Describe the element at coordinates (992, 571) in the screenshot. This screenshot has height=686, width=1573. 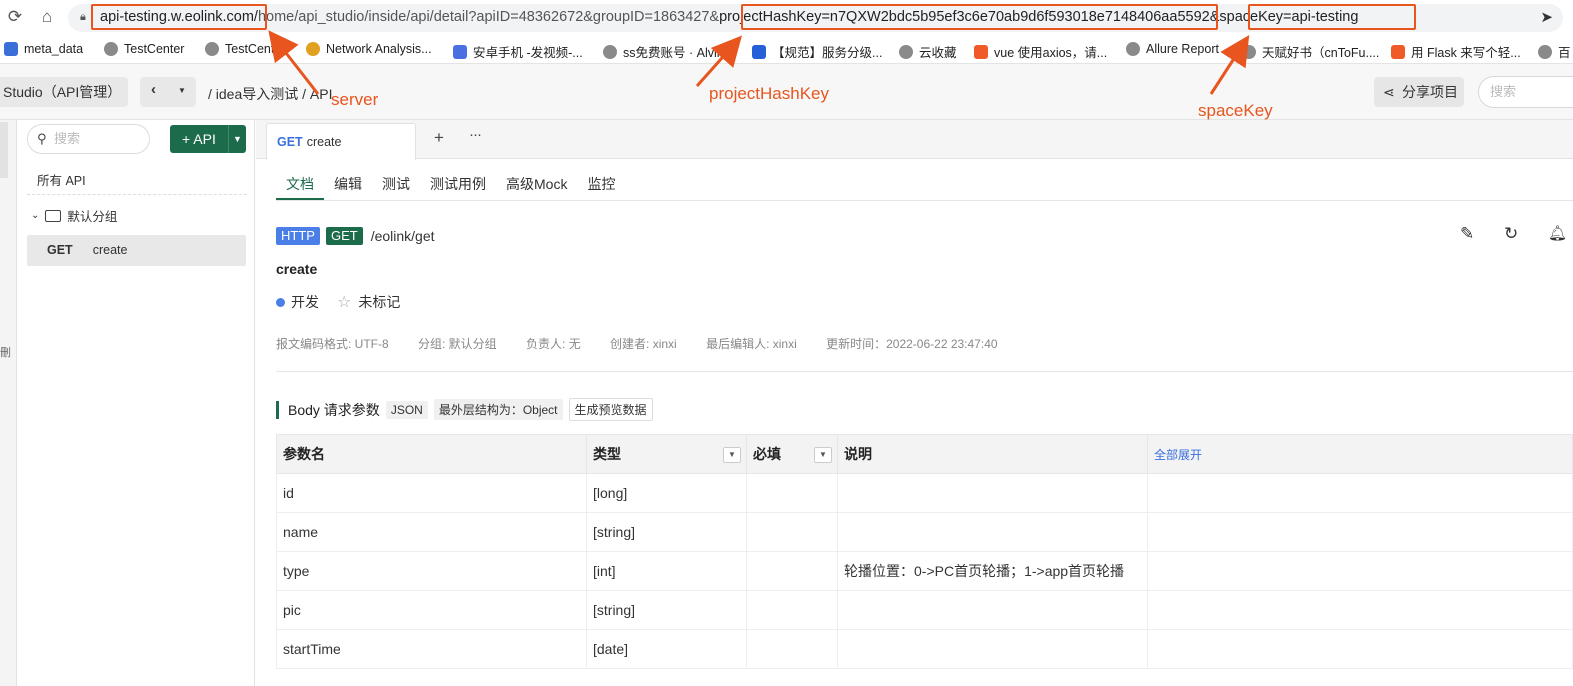
I see `cell-description: 轮播位置：0->PC首页轮播；1->app首页轮播` at that location.